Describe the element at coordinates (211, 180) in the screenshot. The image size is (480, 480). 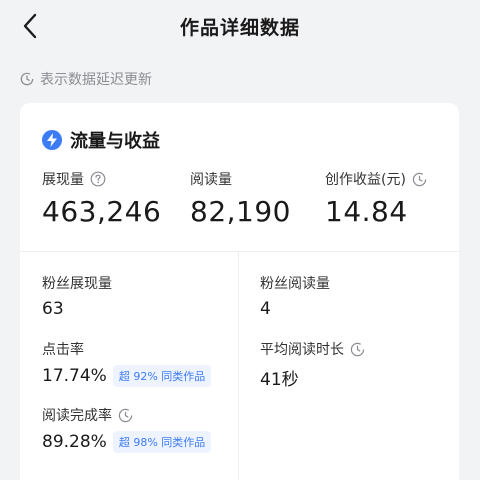
I see `metric-label: 阅读量` at that location.